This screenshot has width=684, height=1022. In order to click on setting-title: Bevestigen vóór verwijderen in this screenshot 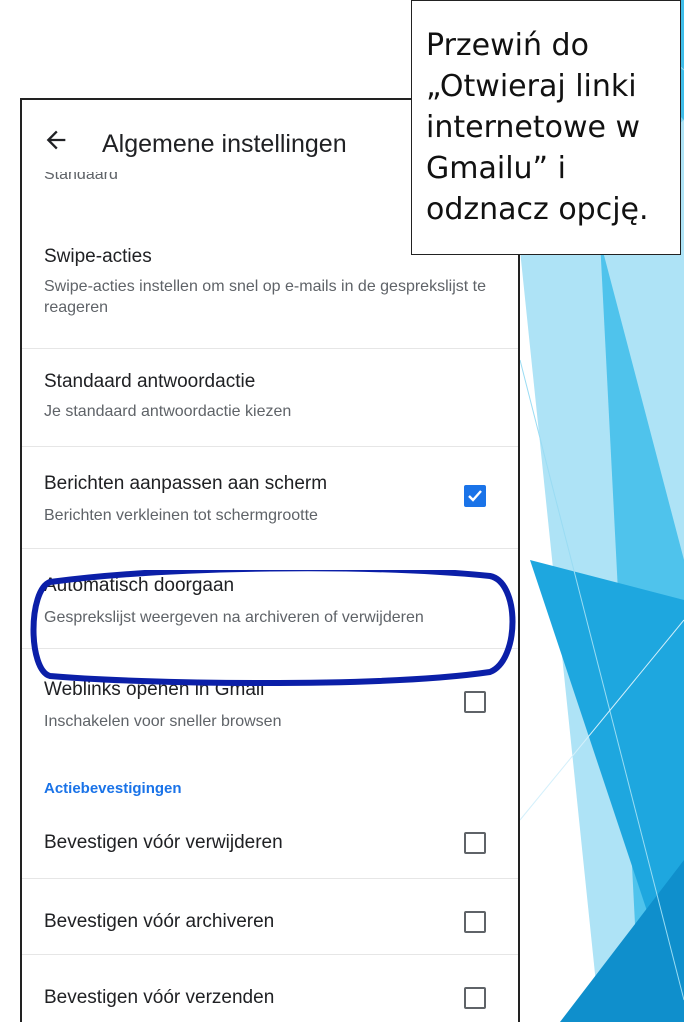, I will do `click(163, 842)`.